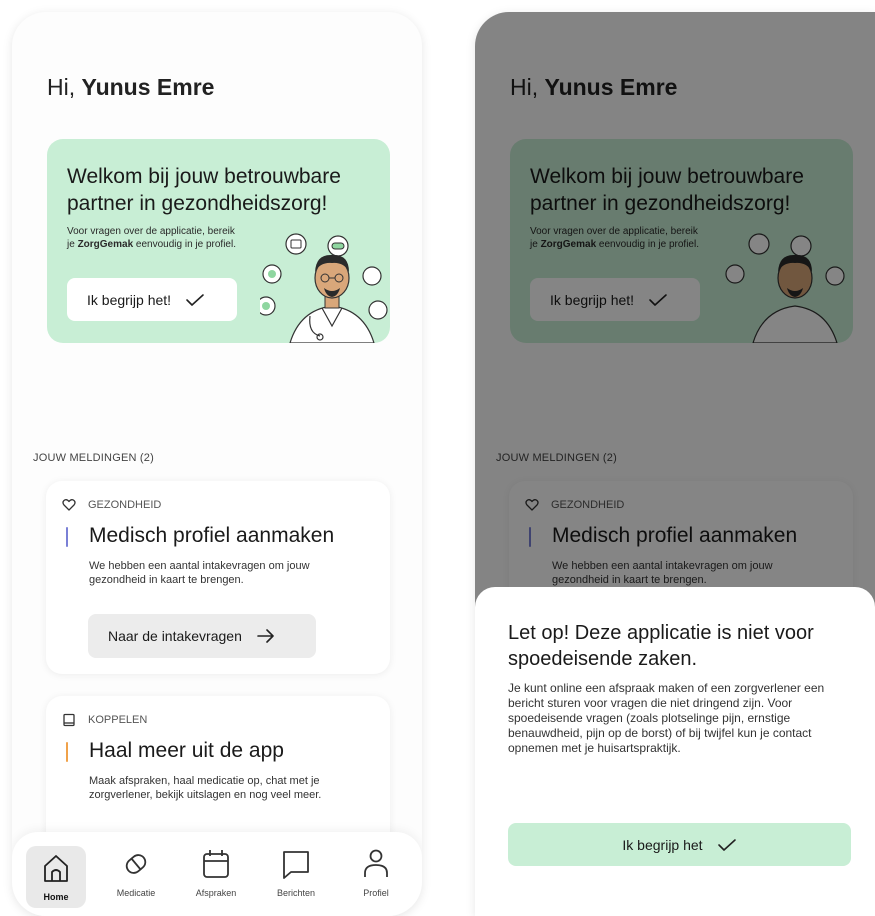 The image size is (875, 916). I want to click on notifications-section-title: JOUW MELDINGEN (2), so click(93, 458).